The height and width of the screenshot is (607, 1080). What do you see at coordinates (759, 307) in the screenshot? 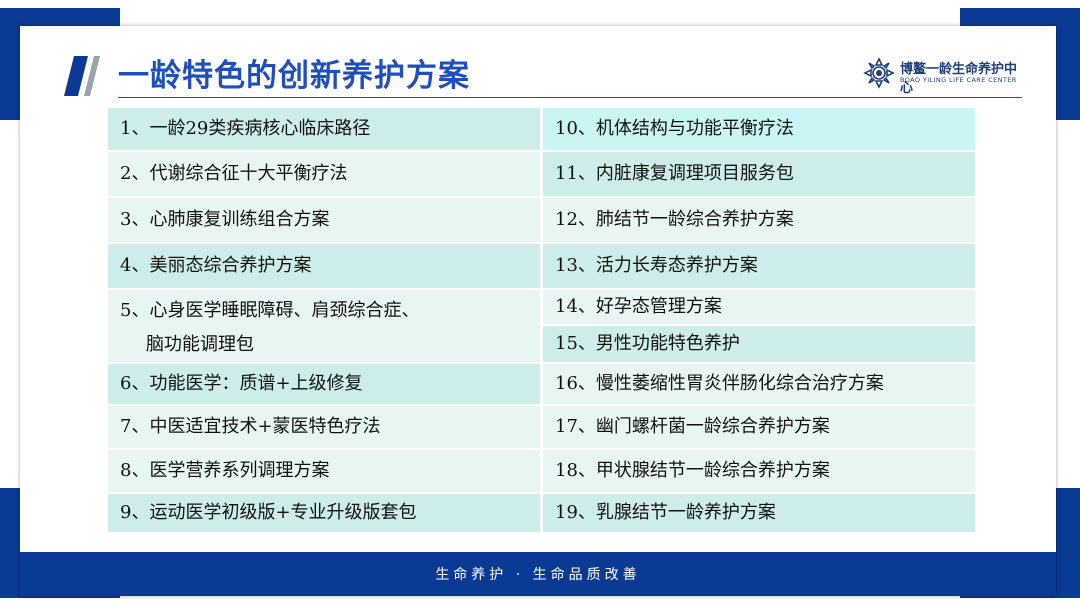
I see `list-item: 14、好孕态管理方案` at bounding box center [759, 307].